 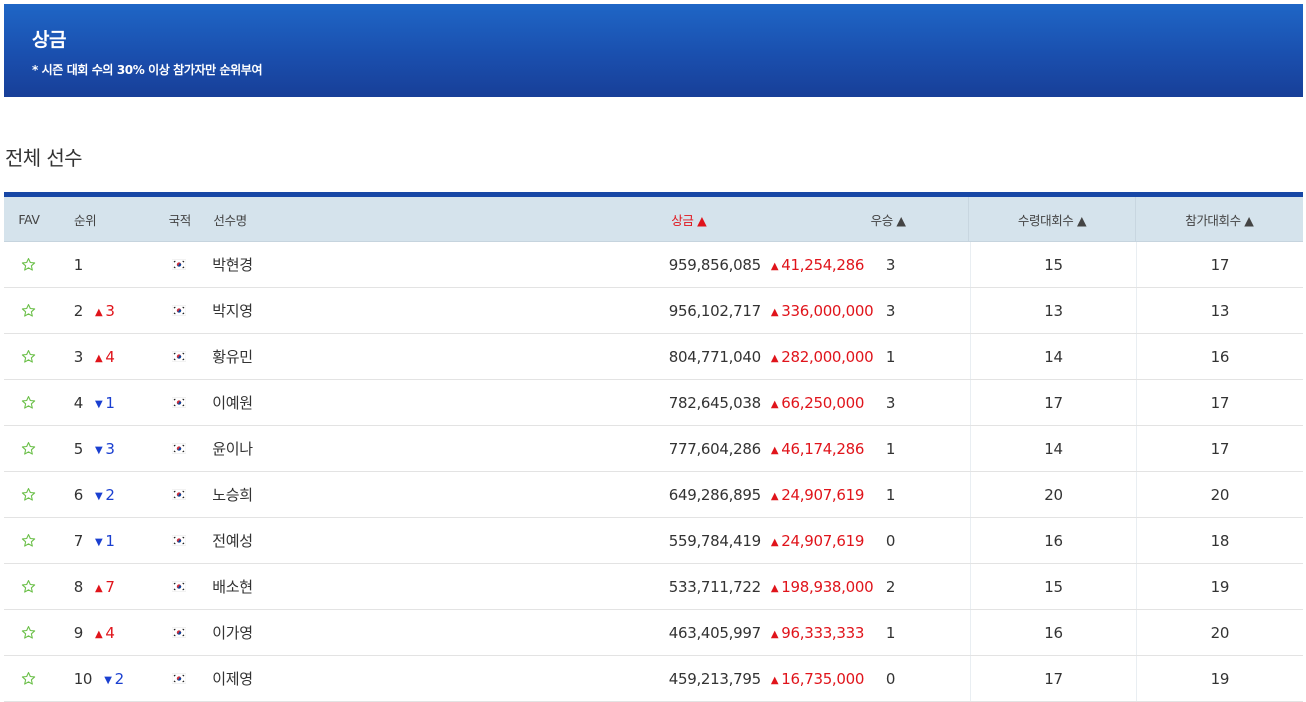 I want to click on player-name-link: 황유민, so click(x=232, y=356).